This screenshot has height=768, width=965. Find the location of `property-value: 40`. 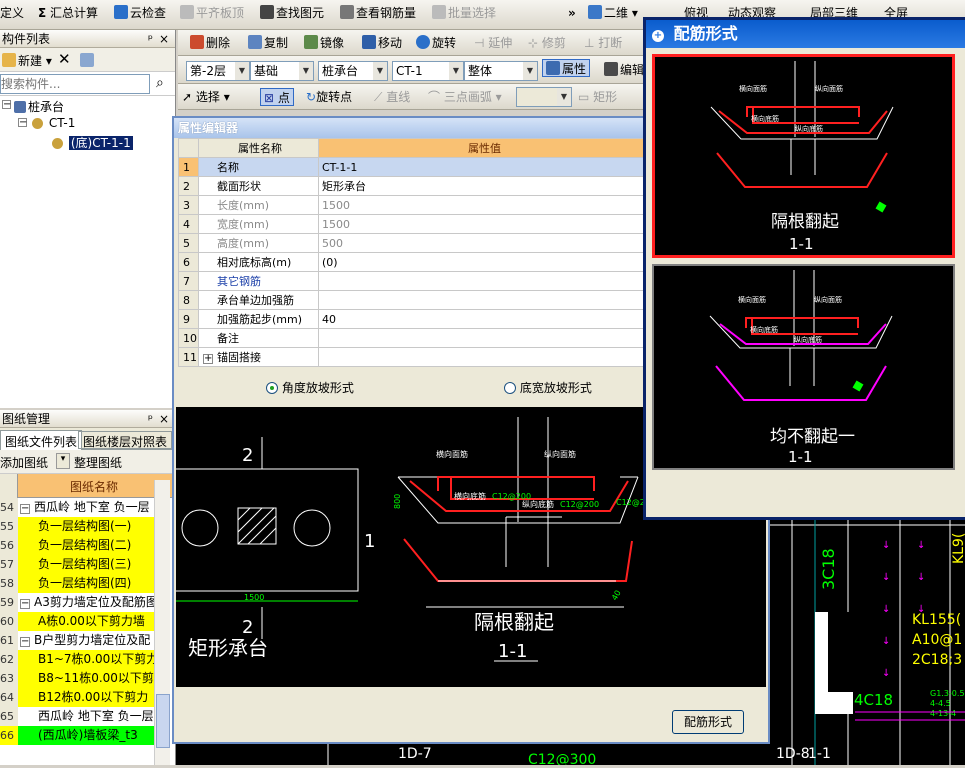

property-value: 40 is located at coordinates (483, 319).